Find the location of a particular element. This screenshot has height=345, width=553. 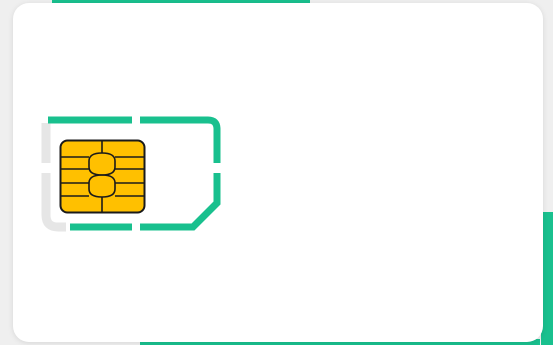

chip-icon is located at coordinates (103, 177).